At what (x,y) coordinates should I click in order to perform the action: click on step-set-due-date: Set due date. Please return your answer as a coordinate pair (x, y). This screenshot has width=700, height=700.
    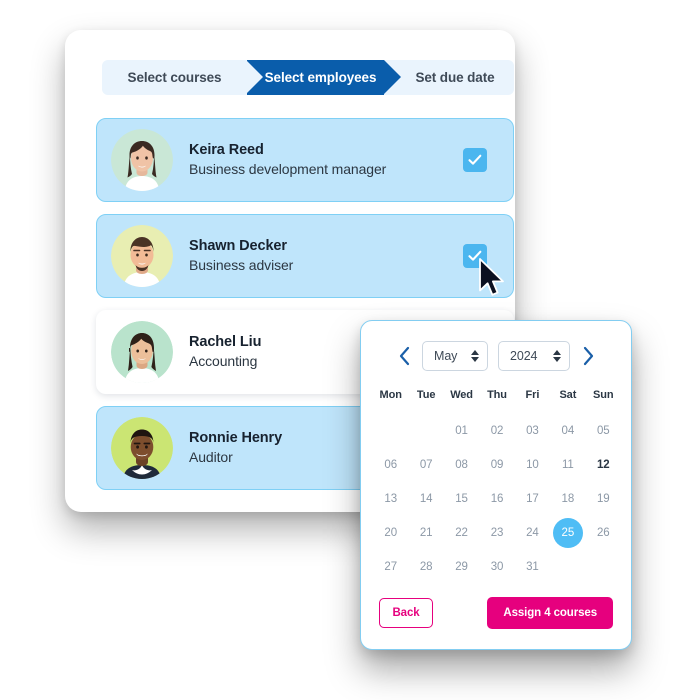
    Looking at the image, I should click on (449, 77).